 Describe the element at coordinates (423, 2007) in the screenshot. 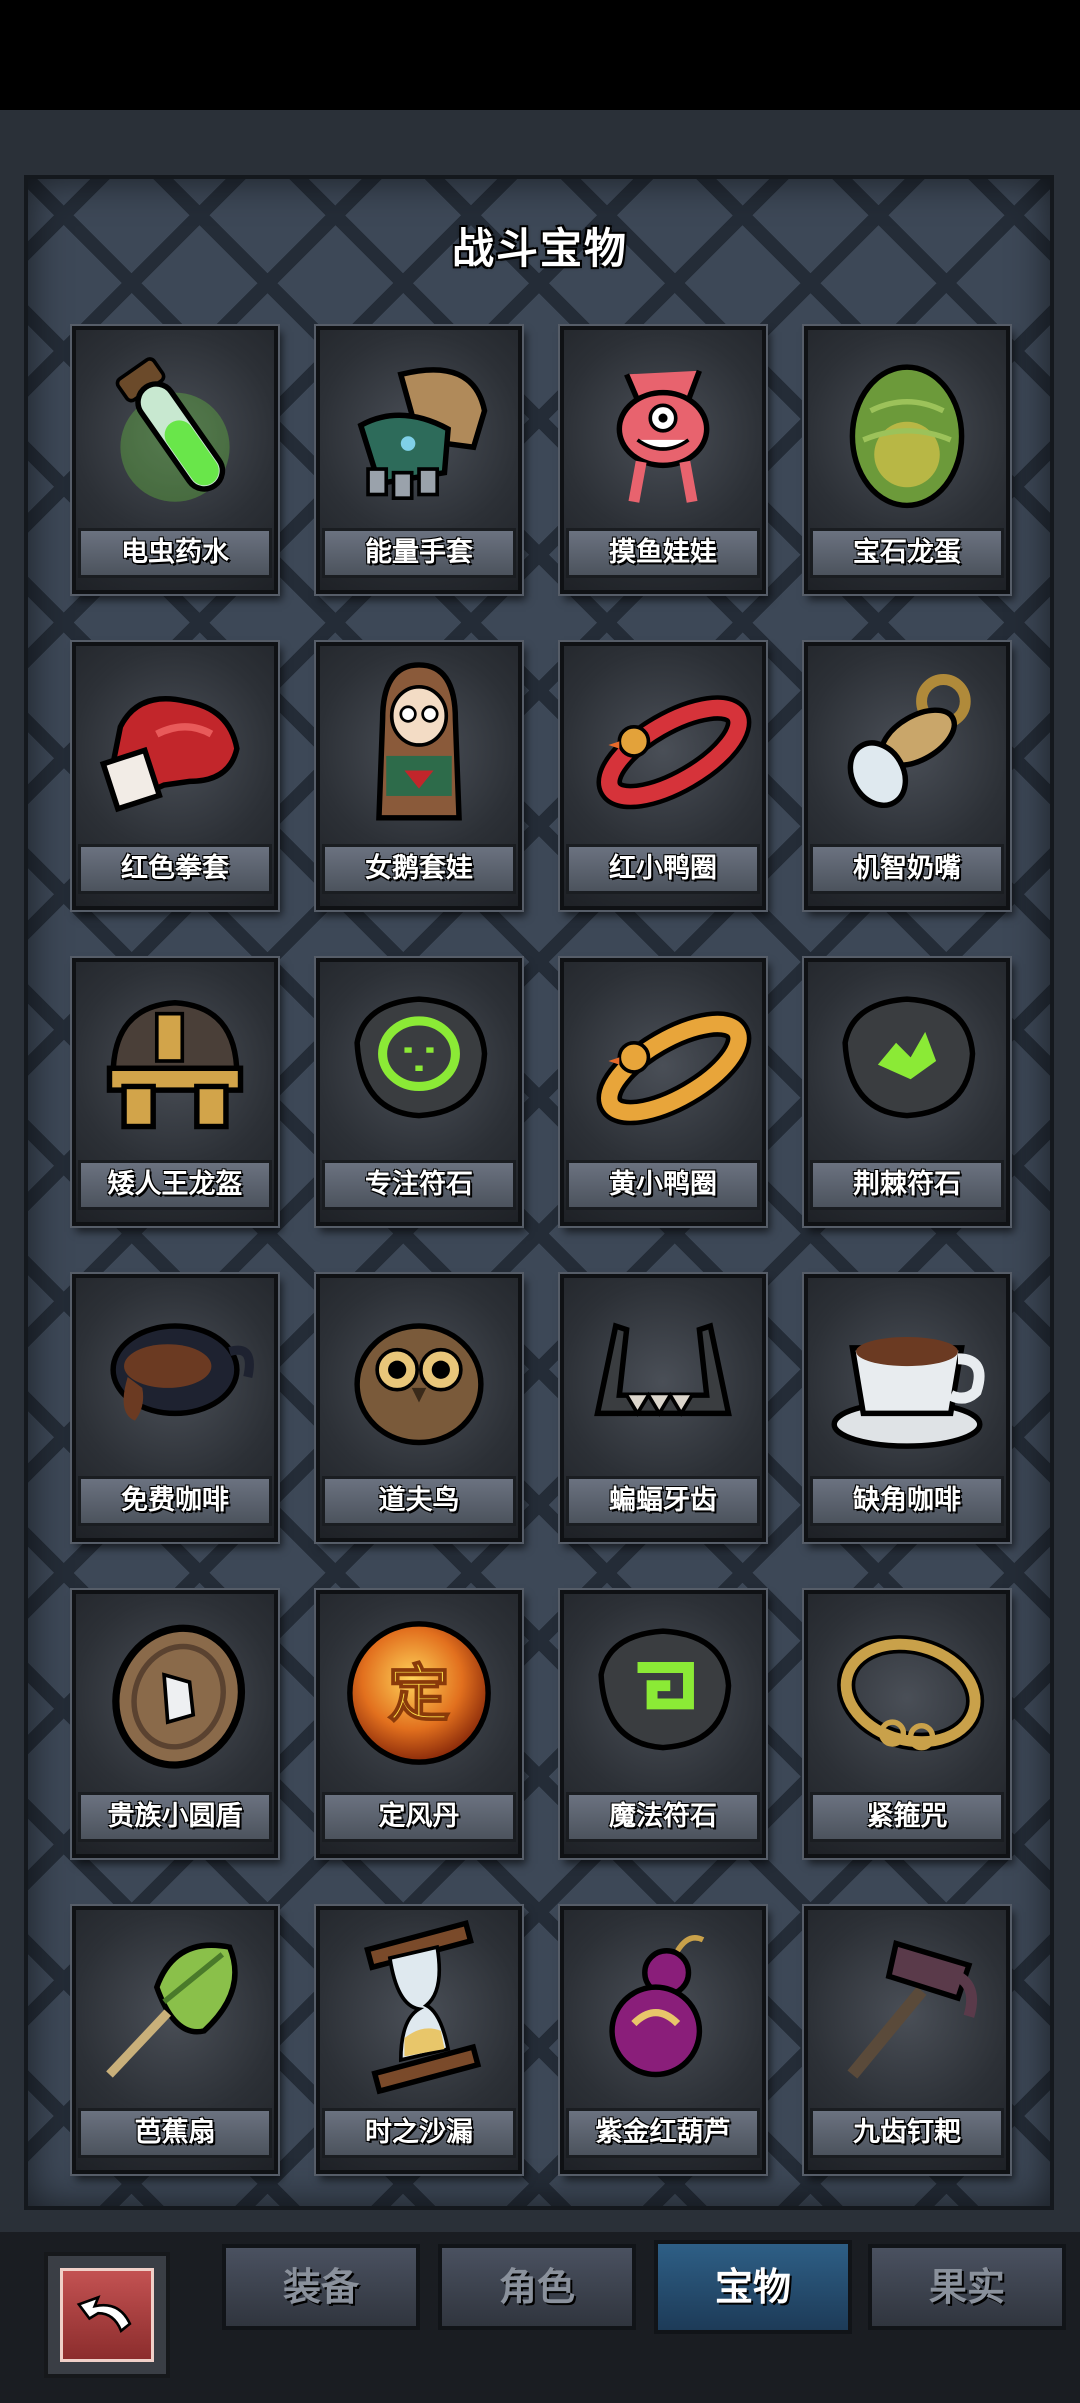

I see `hourglass-icon` at that location.